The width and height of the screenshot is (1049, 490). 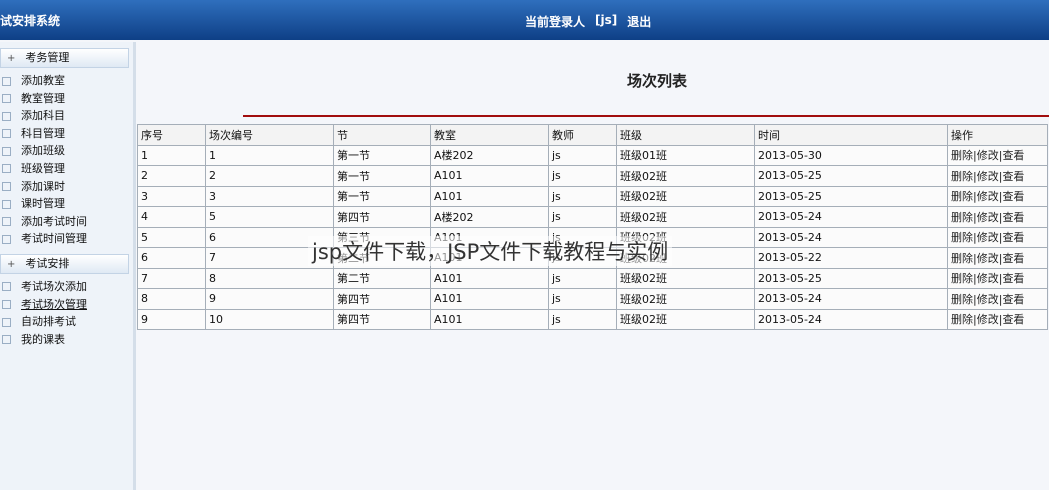 I want to click on col-header-classroom: 教室, so click(x=489, y=135).